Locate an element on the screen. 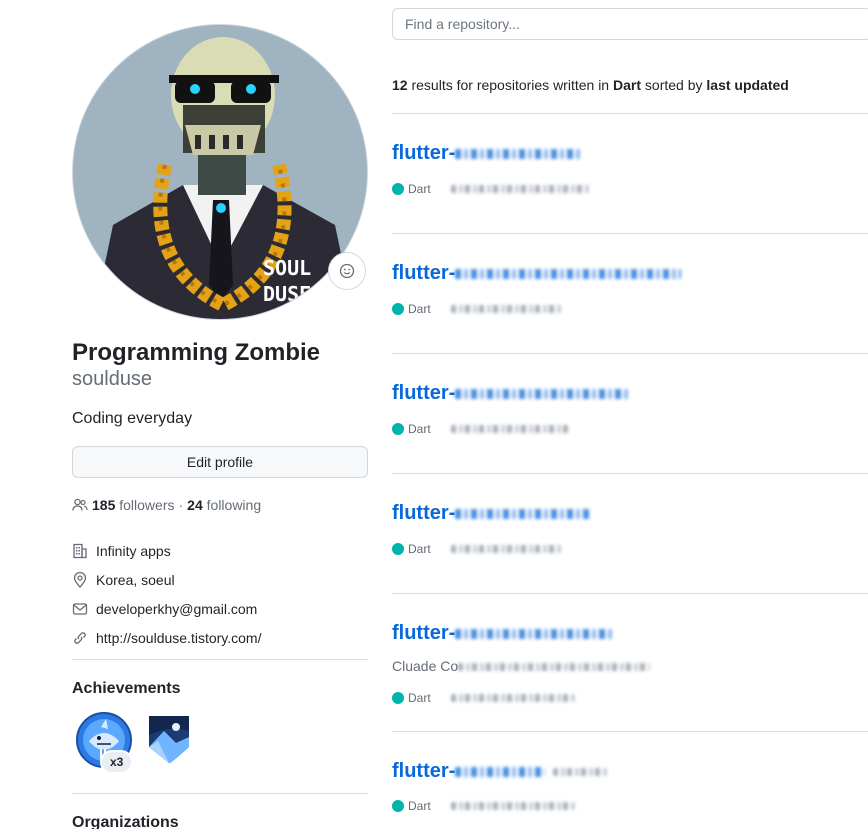 Image resolution: width=868 pixels, height=829 pixels. redacted-name-suffix is located at coordinates (581, 771).